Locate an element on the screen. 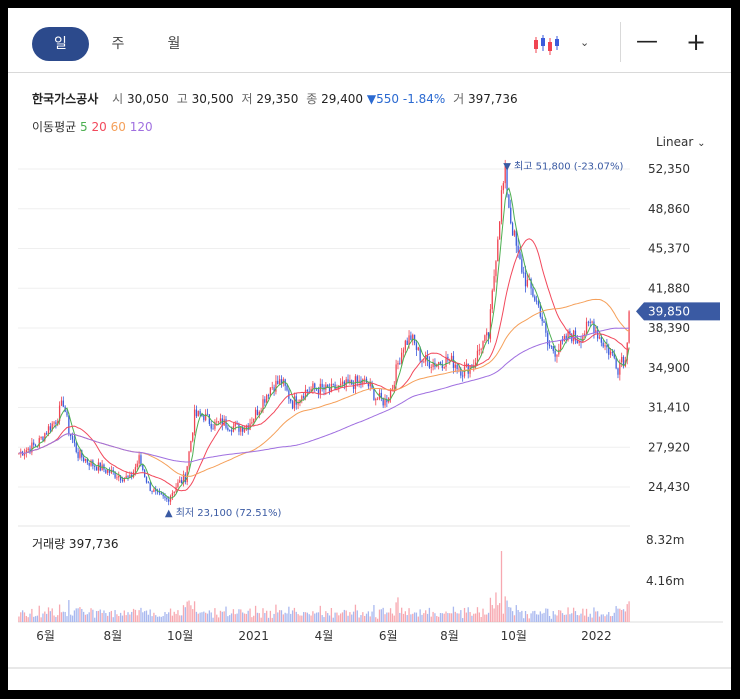 This screenshot has width=740, height=699. max-annotation: ▼ 최고 51,800 (-23.07%) is located at coordinates (563, 166).